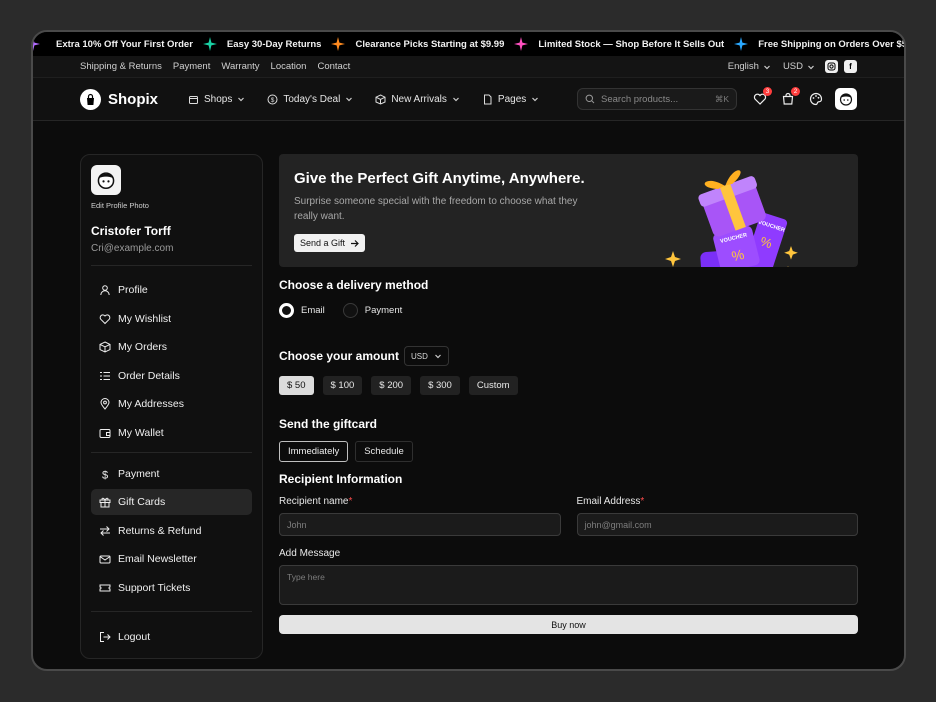  What do you see at coordinates (105, 530) in the screenshot?
I see `arrows-exchange-icon` at bounding box center [105, 530].